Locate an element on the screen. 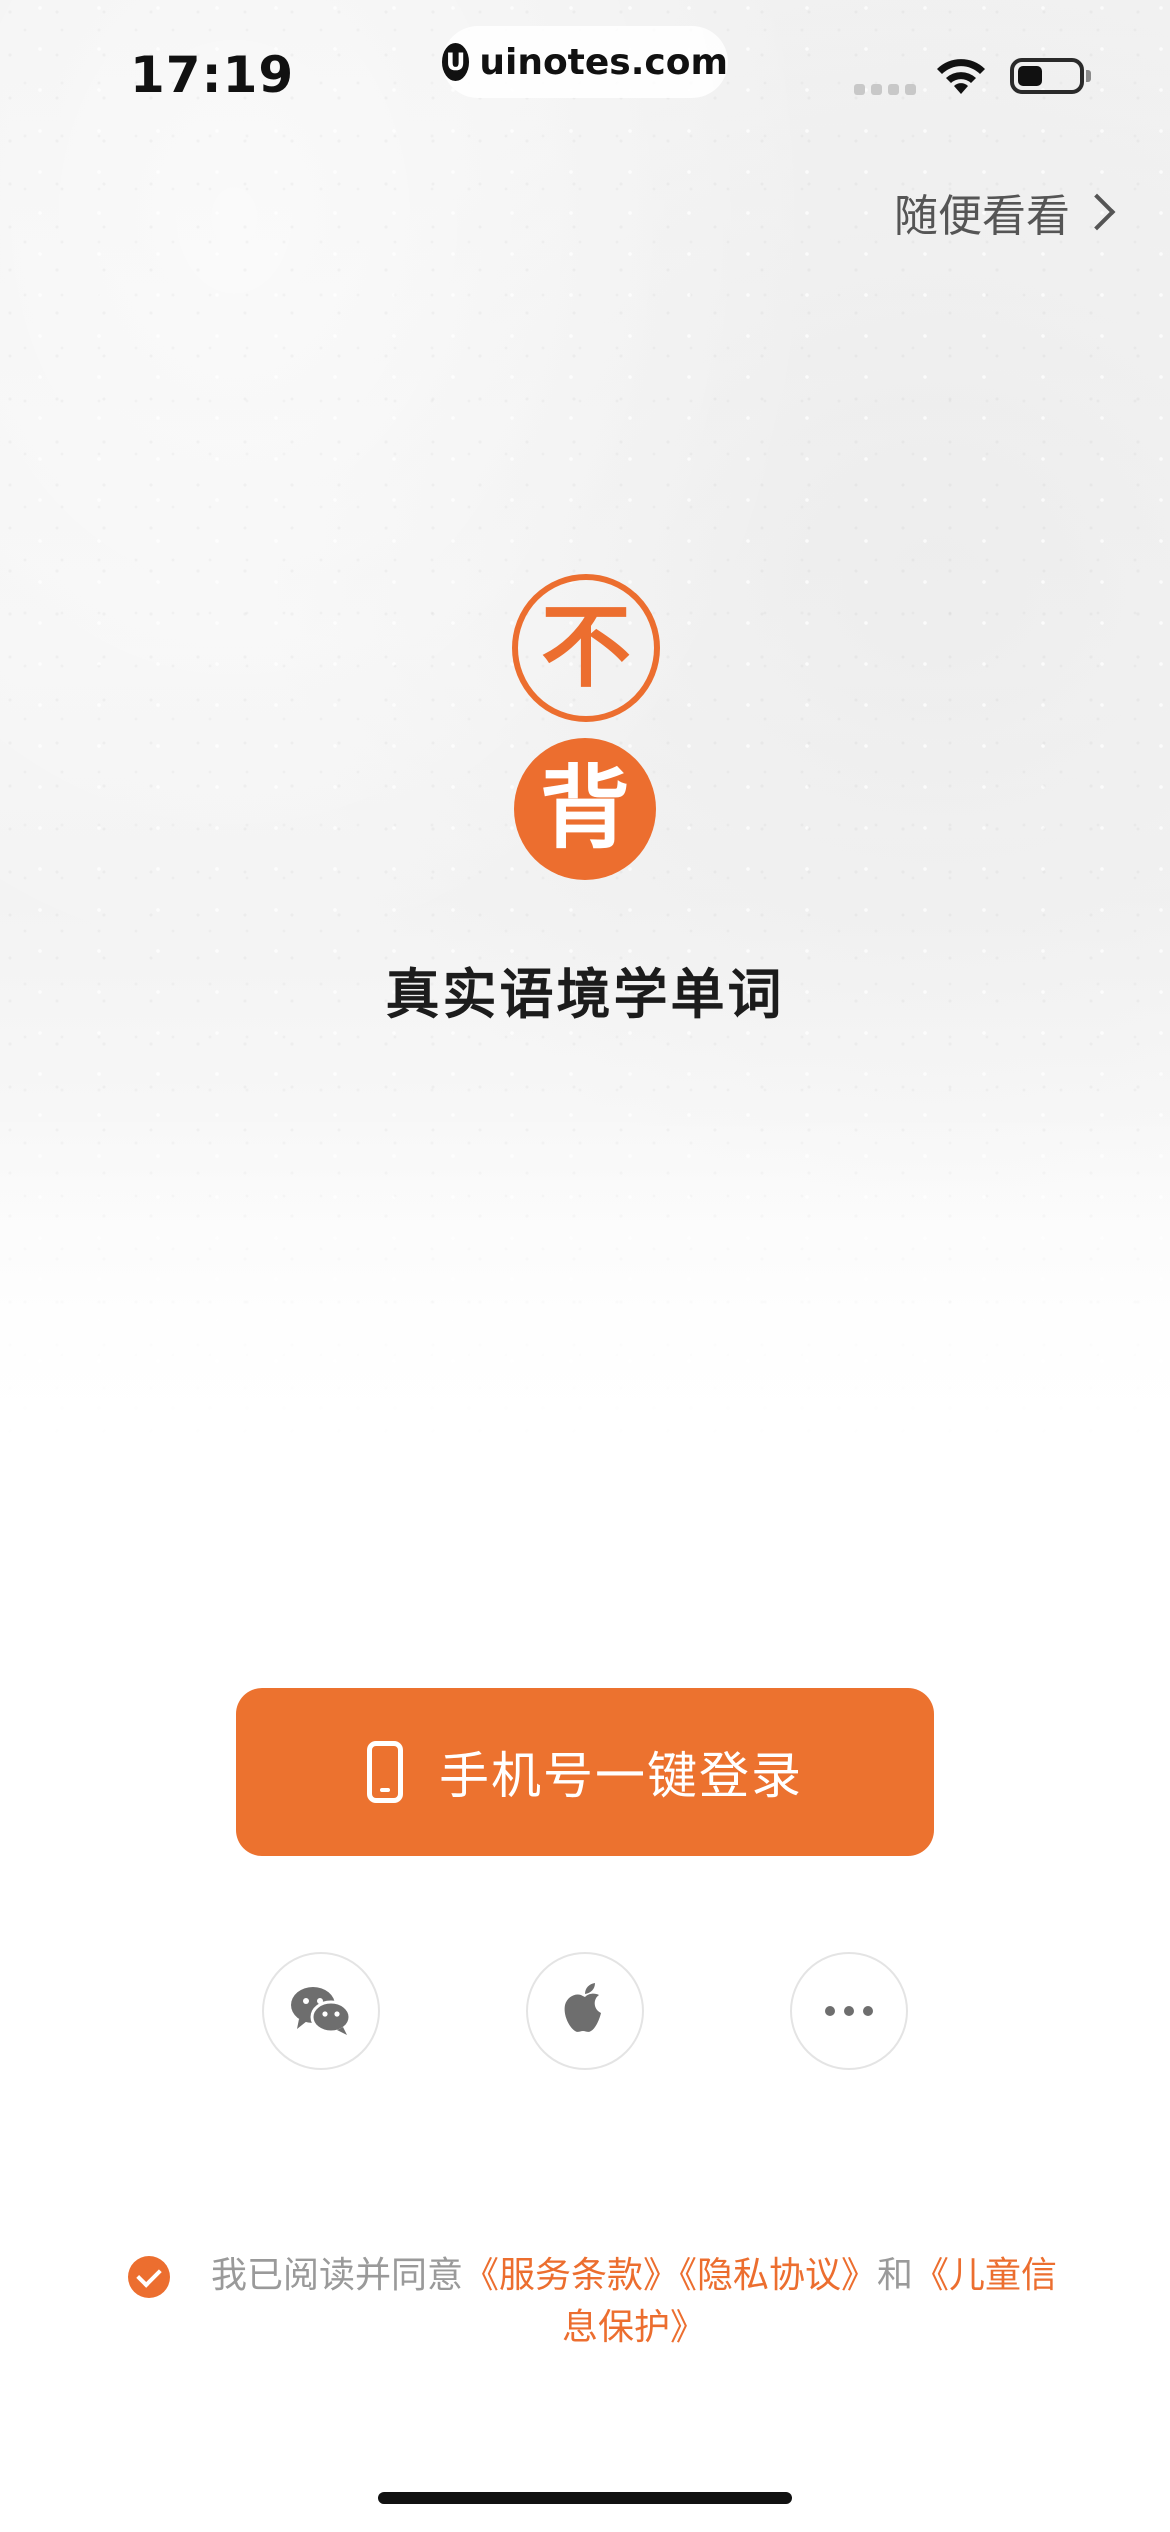  chevron-right-icon is located at coordinates (1097, 212).